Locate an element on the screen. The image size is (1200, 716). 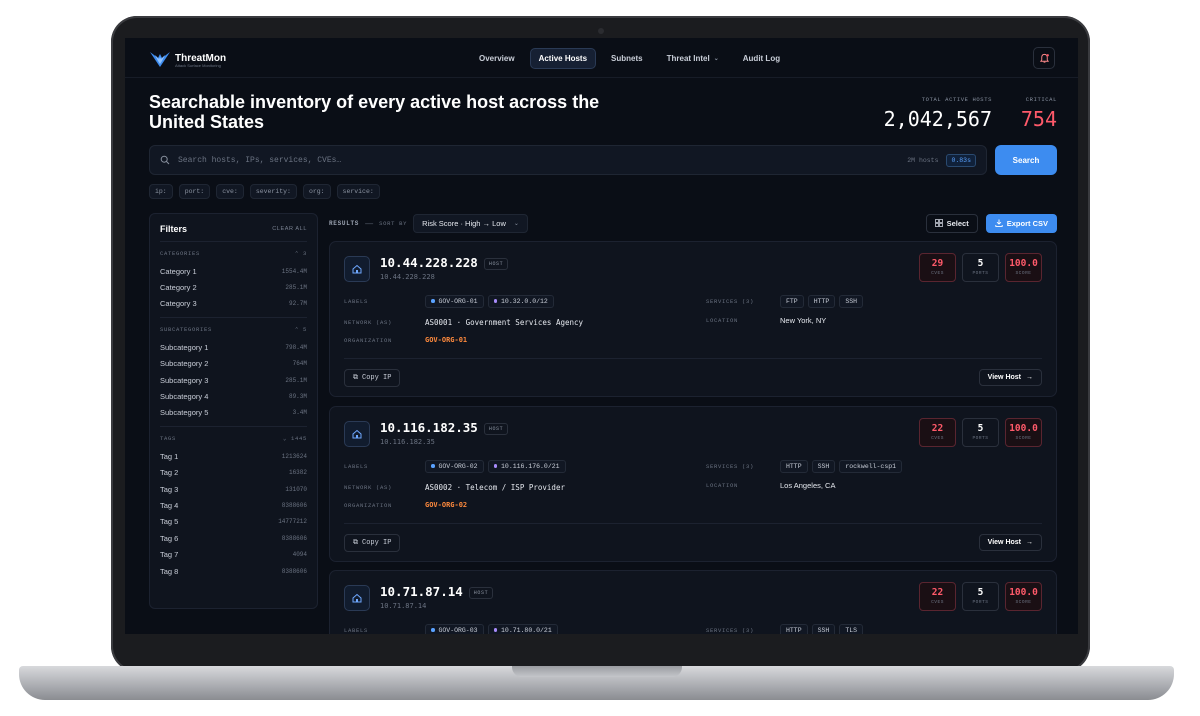
filter-item: Tag 4 8388606 is located at coordinates (233, 505).